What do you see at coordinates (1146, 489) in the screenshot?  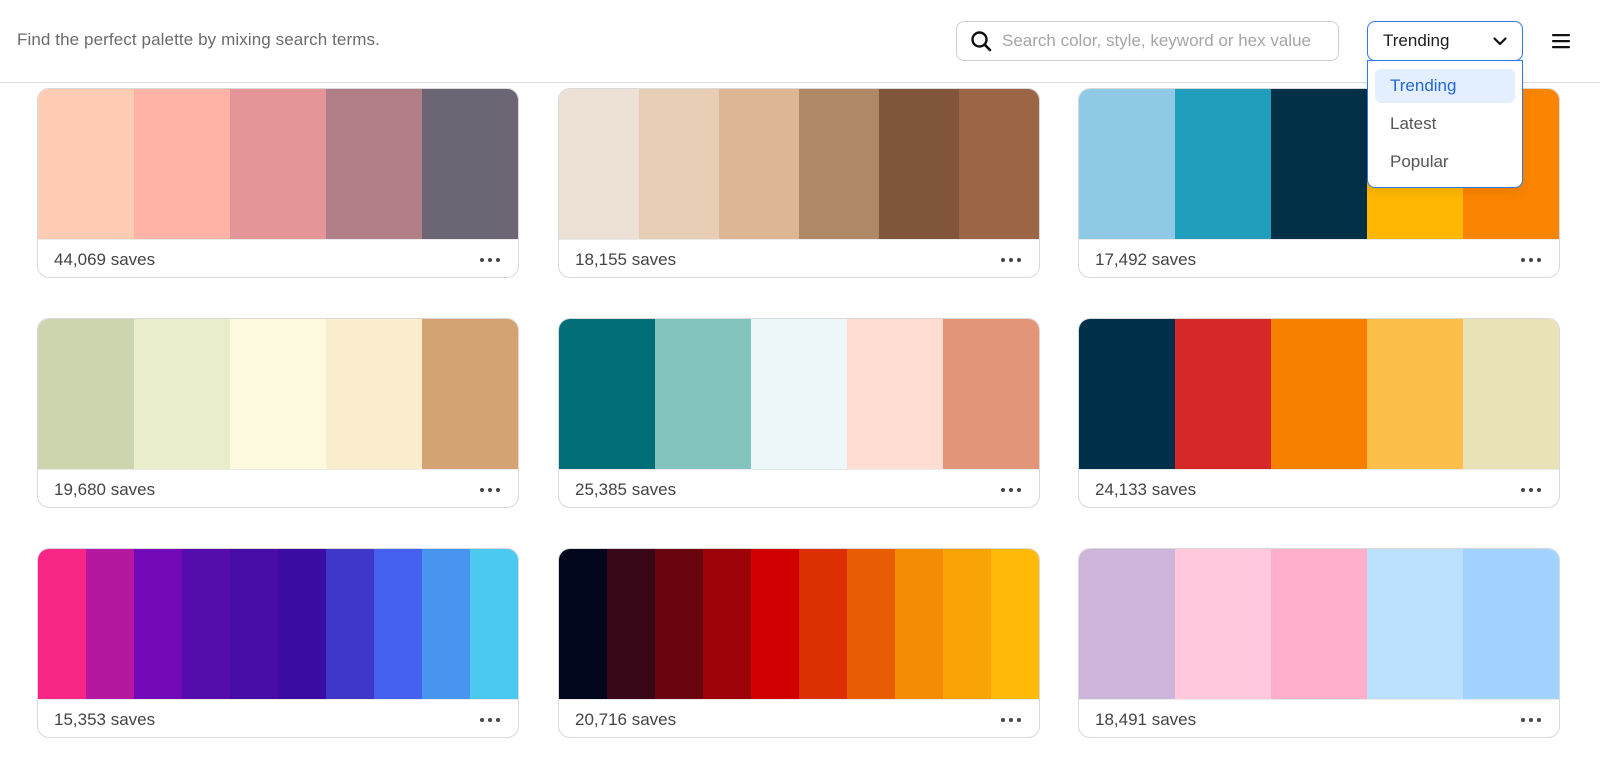 I see `save-count: 24,133 saves` at bounding box center [1146, 489].